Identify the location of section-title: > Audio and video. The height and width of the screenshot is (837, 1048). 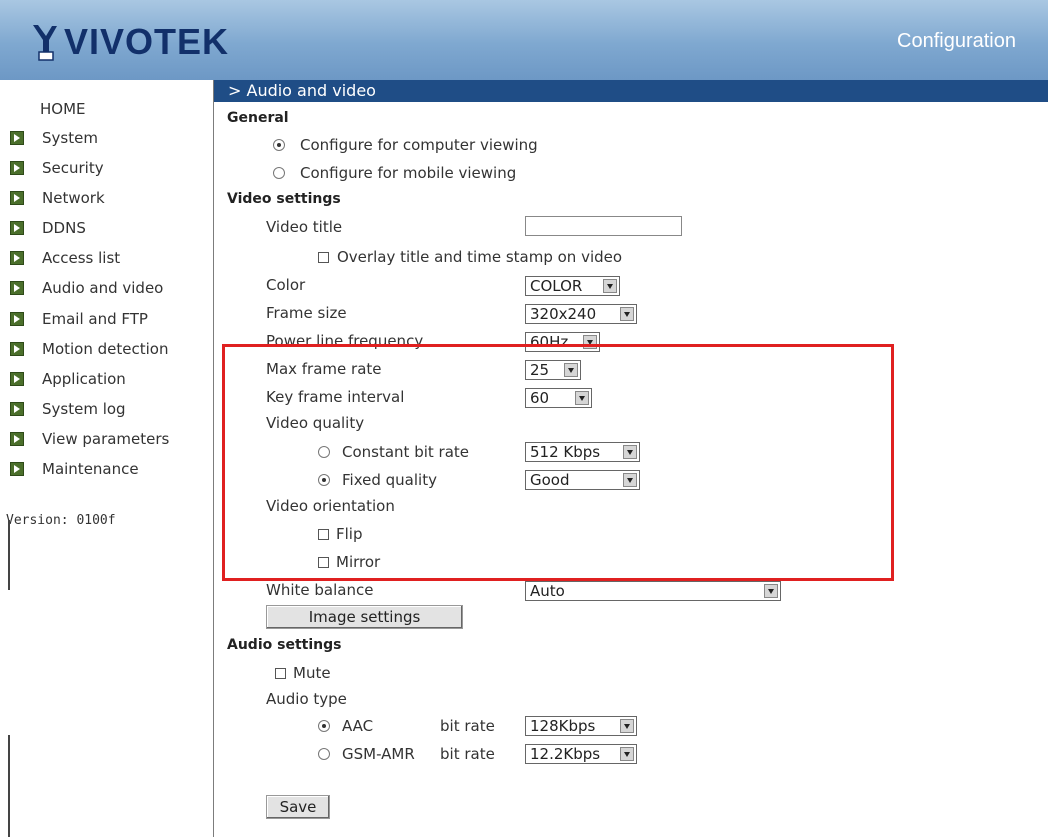
(302, 90).